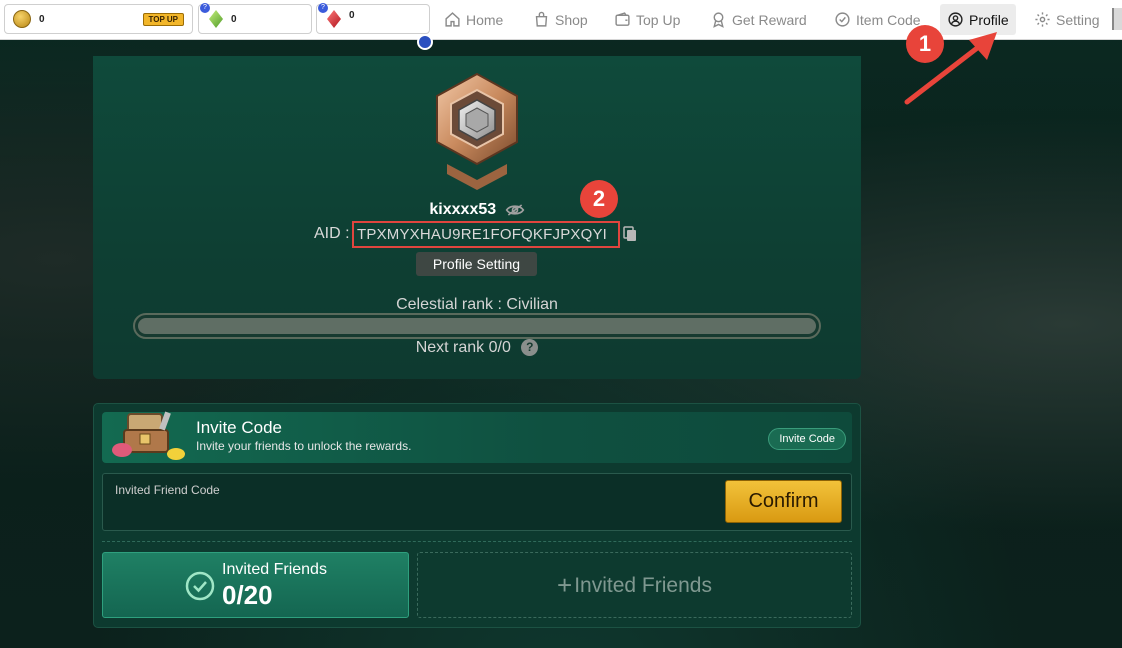 The height and width of the screenshot is (648, 1122). I want to click on home-icon, so click(452, 19).